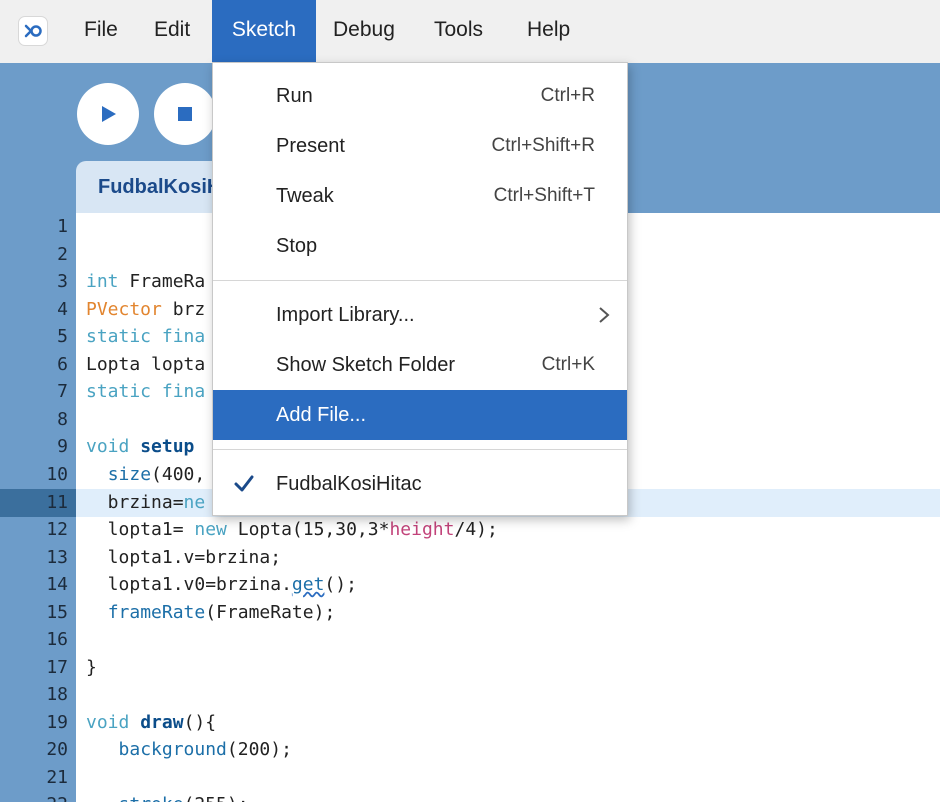  Describe the element at coordinates (57, 502) in the screenshot. I see `line-number: 11` at that location.